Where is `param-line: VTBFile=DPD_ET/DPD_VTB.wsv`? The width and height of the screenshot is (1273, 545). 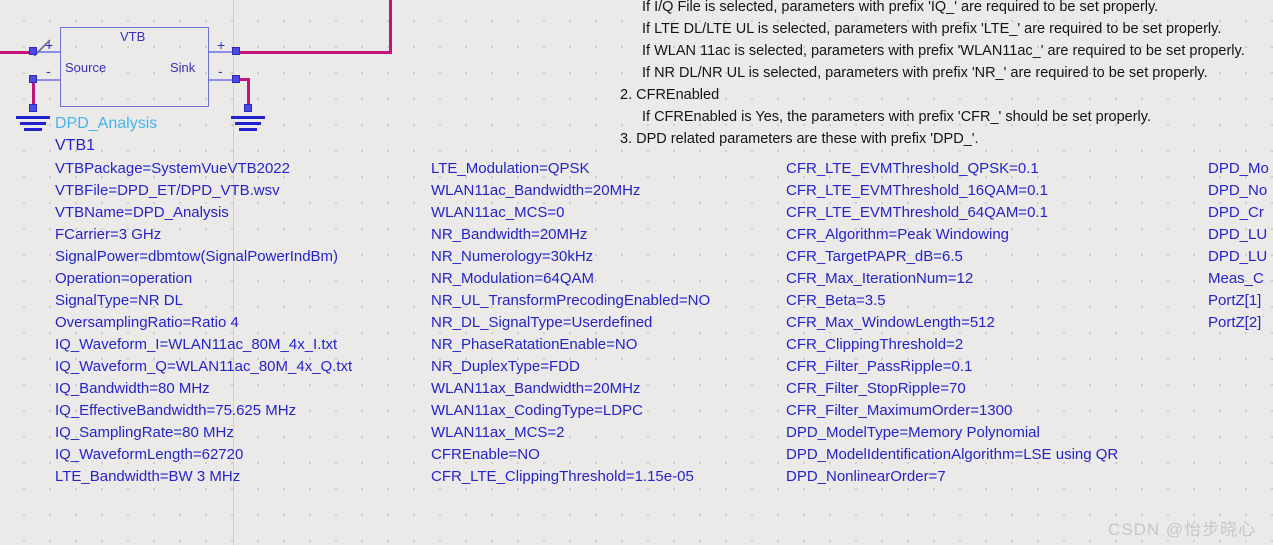
param-line: VTBFile=DPD_ET/DPD_VTB.wsv is located at coordinates (203, 191).